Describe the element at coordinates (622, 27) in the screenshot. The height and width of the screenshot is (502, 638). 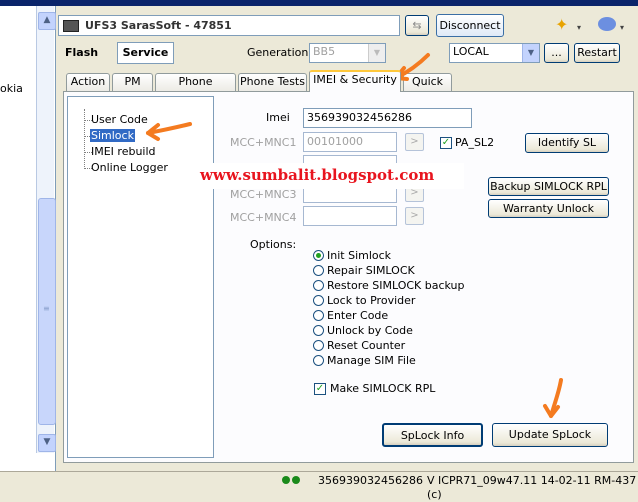
I see `chevron-down-icon-2: ▾` at that location.